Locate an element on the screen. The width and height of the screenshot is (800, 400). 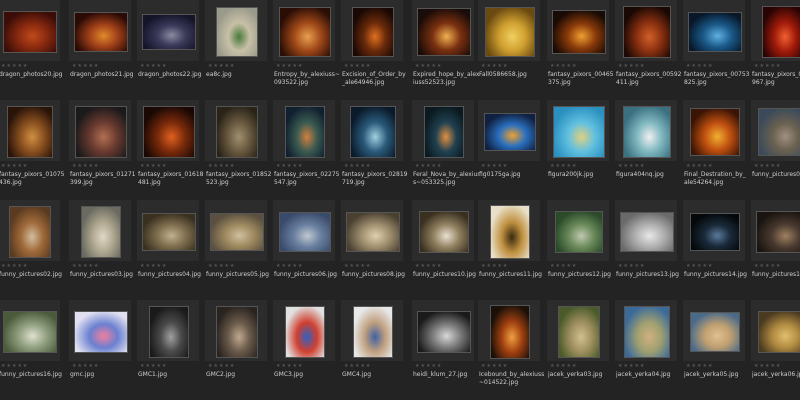
thumbnail-item: ★★★★★ Fall0586658.jpg is located at coordinates (511, 50).